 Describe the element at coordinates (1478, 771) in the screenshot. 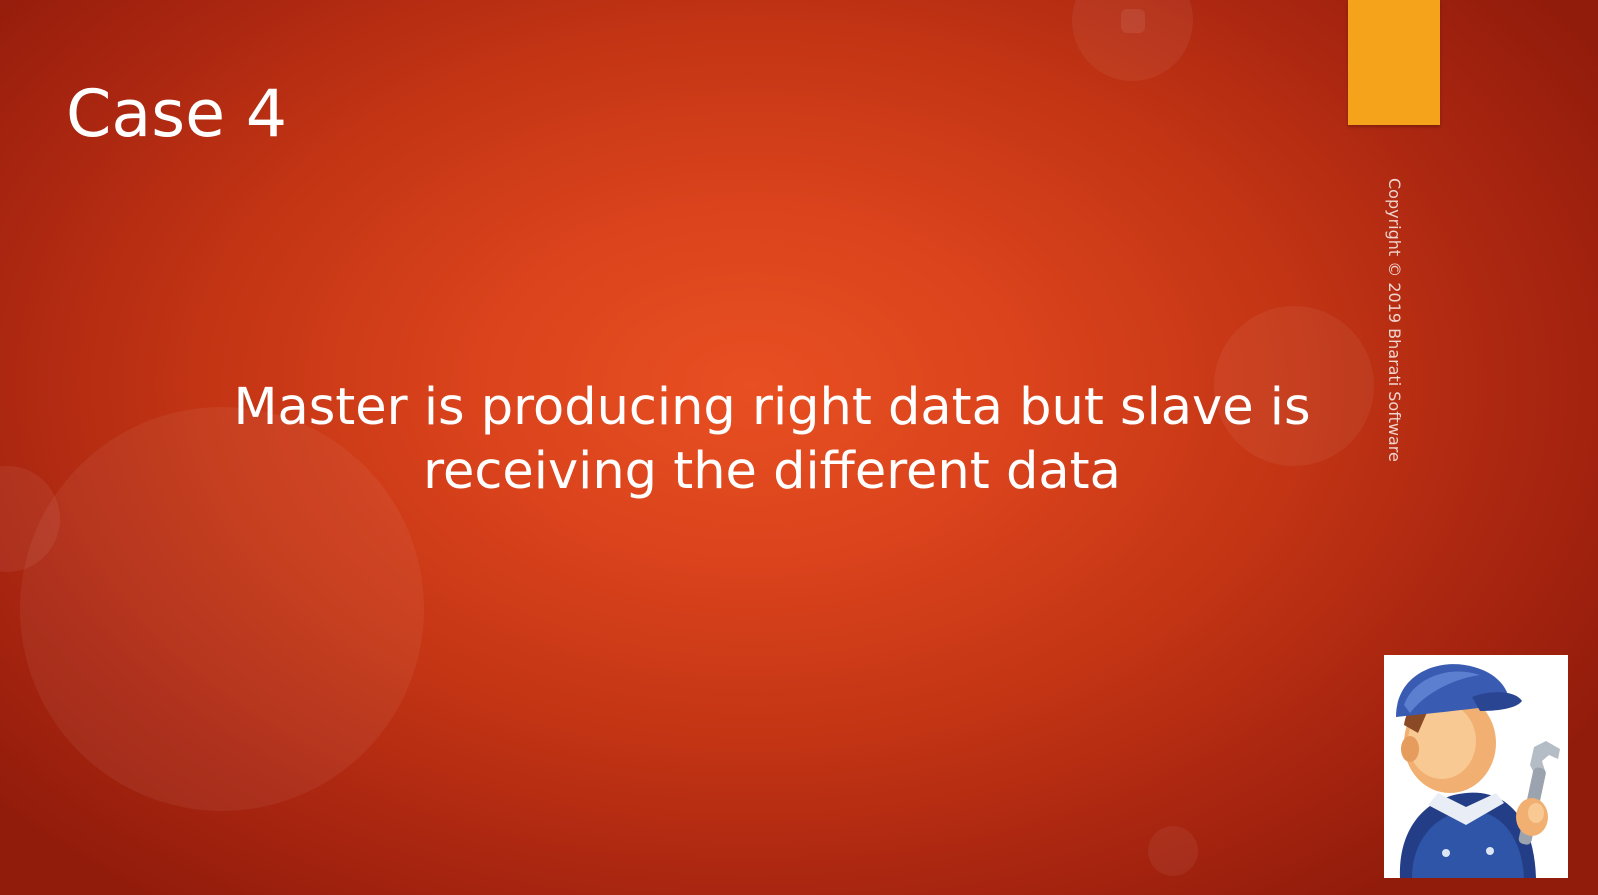

I see `mechanic-with-wrench-icon` at that location.